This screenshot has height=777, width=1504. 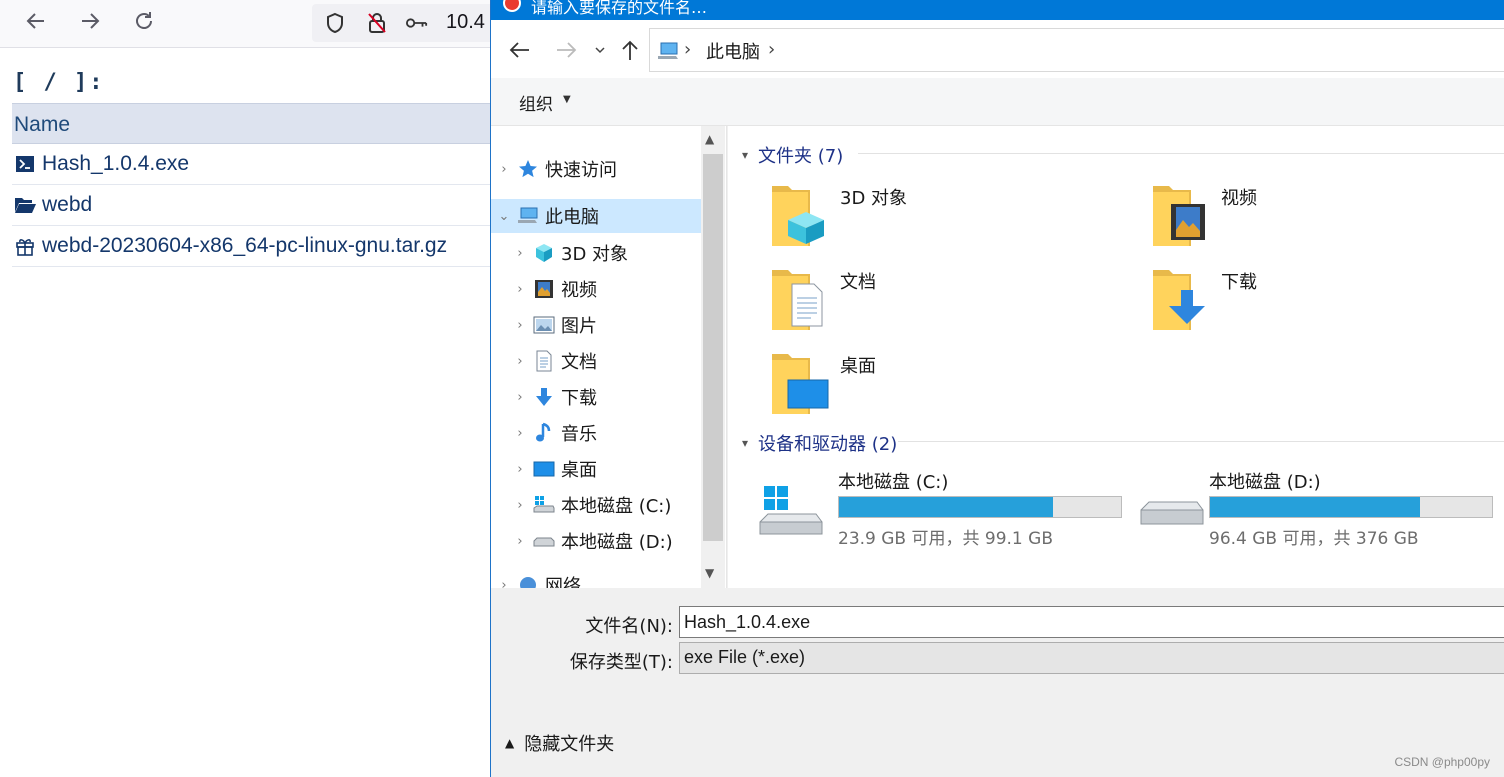 What do you see at coordinates (335, 23) in the screenshot?
I see `shield-icon` at bounding box center [335, 23].